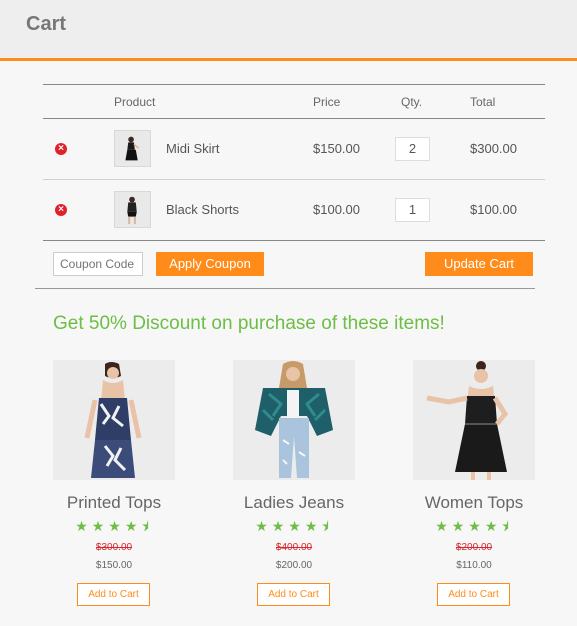  I want to click on product-name: Black Shorts, so click(202, 209).